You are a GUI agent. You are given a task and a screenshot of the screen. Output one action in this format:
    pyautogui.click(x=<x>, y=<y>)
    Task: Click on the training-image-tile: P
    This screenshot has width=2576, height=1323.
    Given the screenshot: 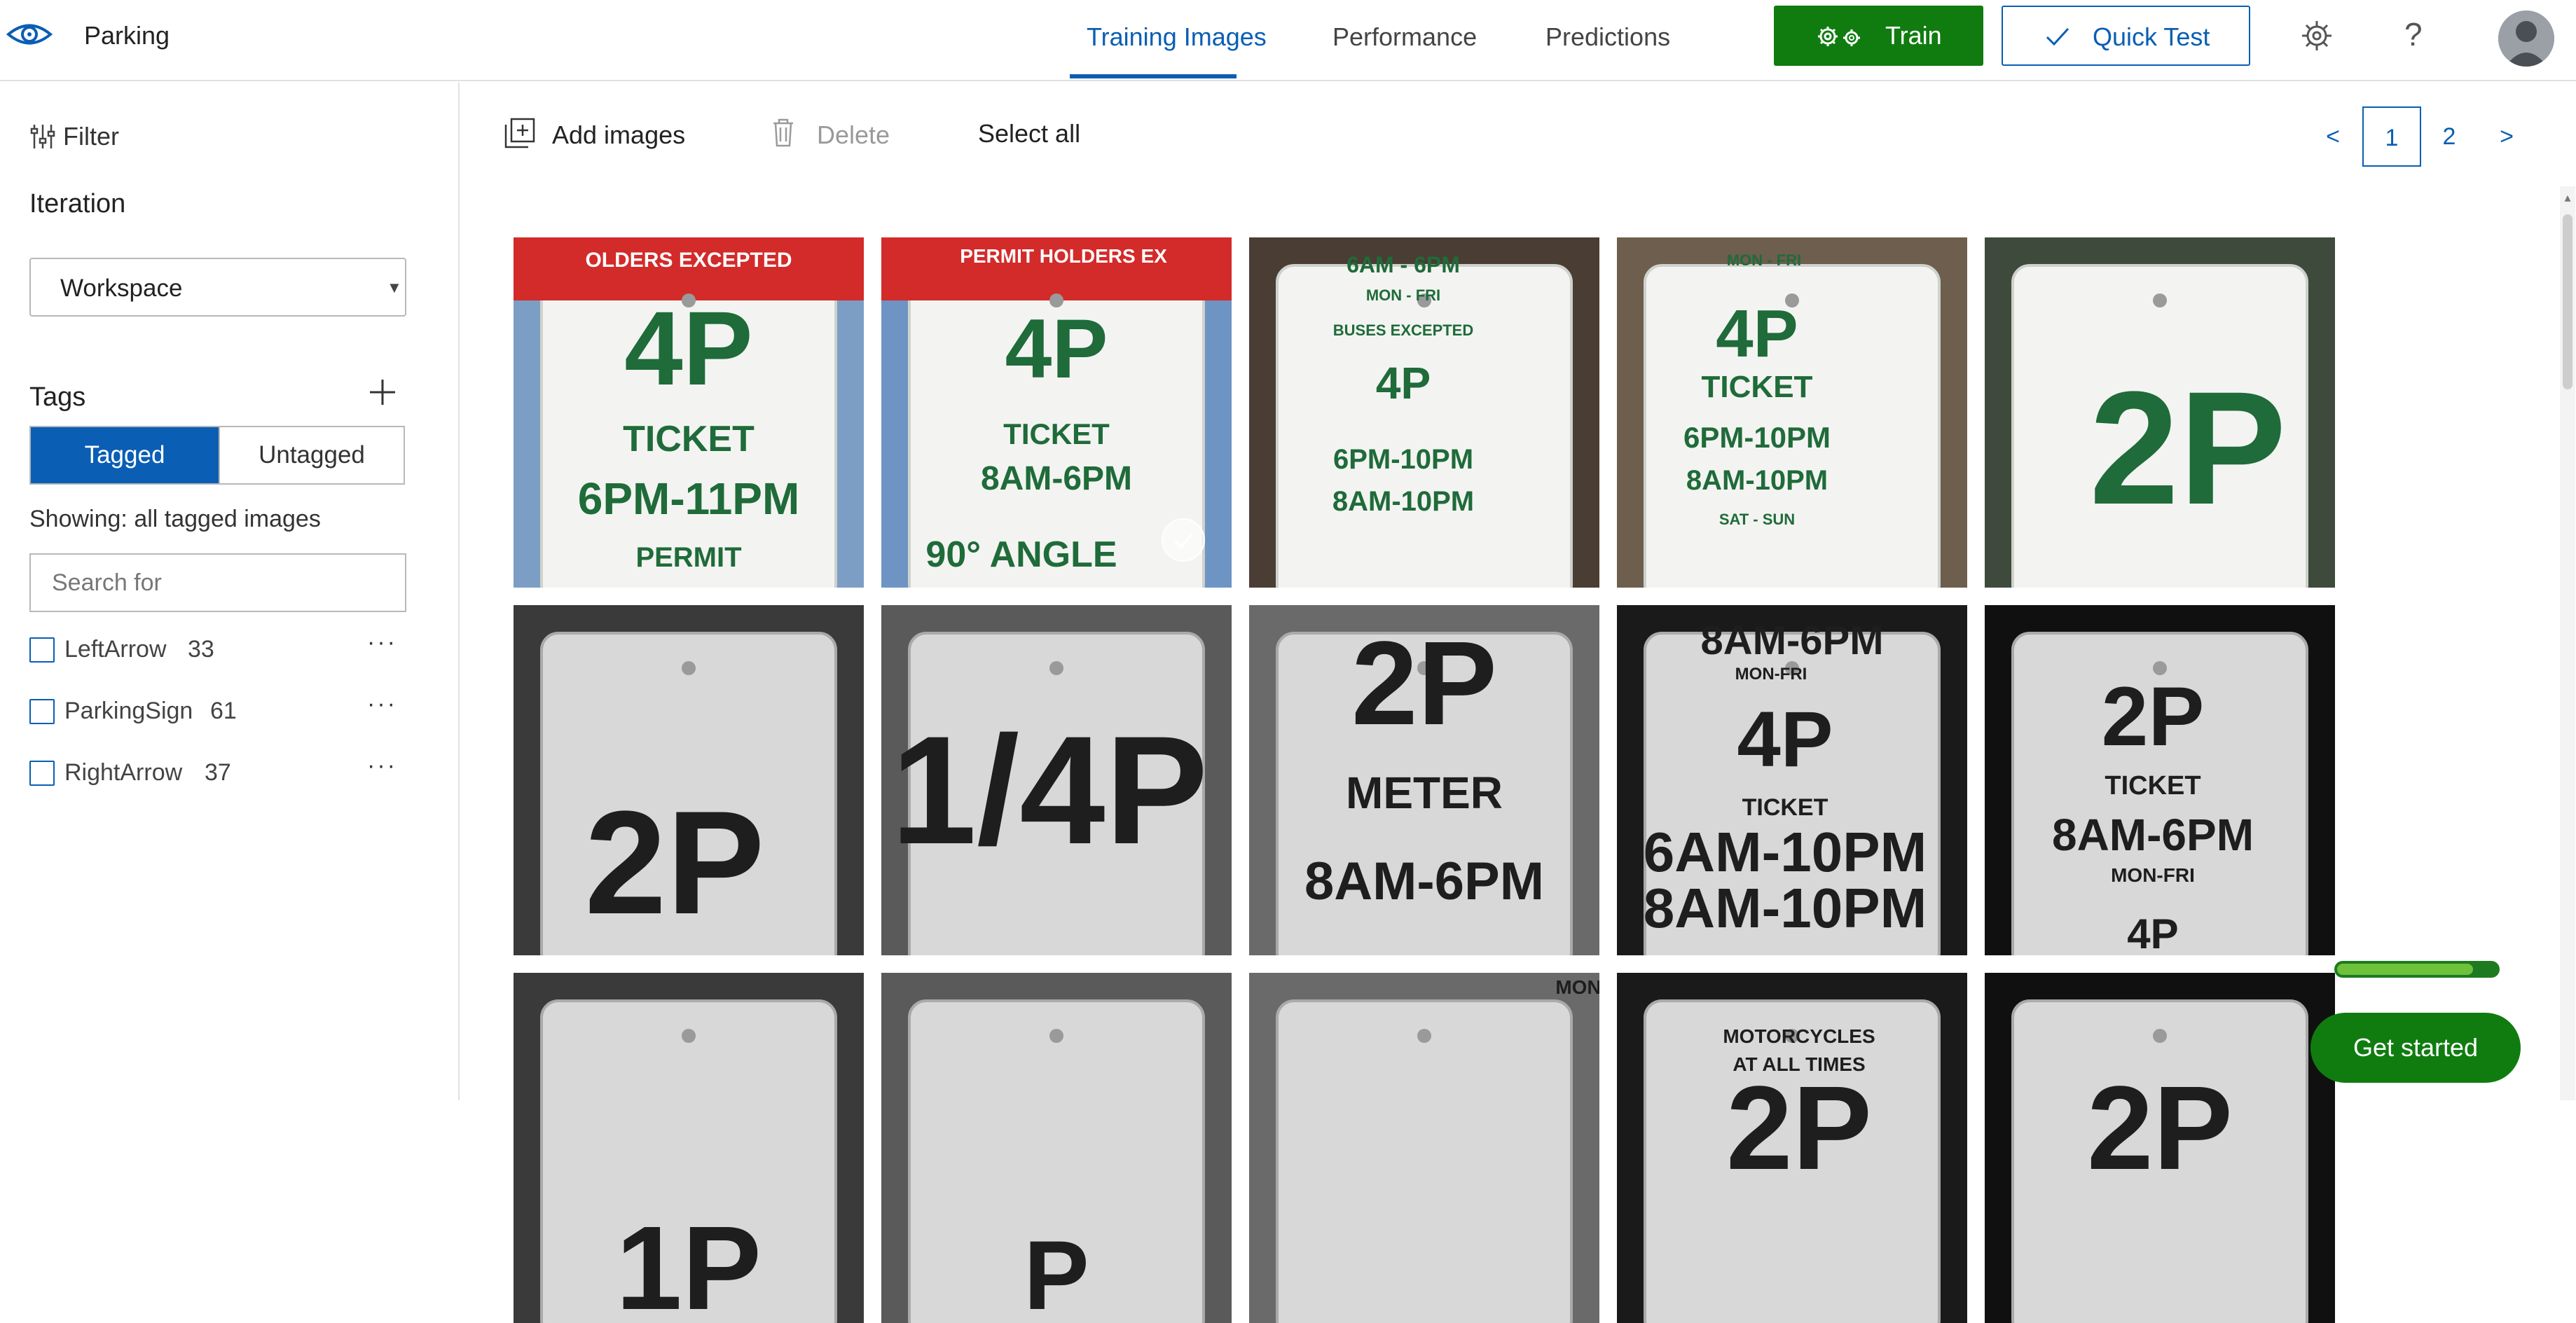 What is the action you would take?
    pyautogui.click(x=1056, y=1148)
    